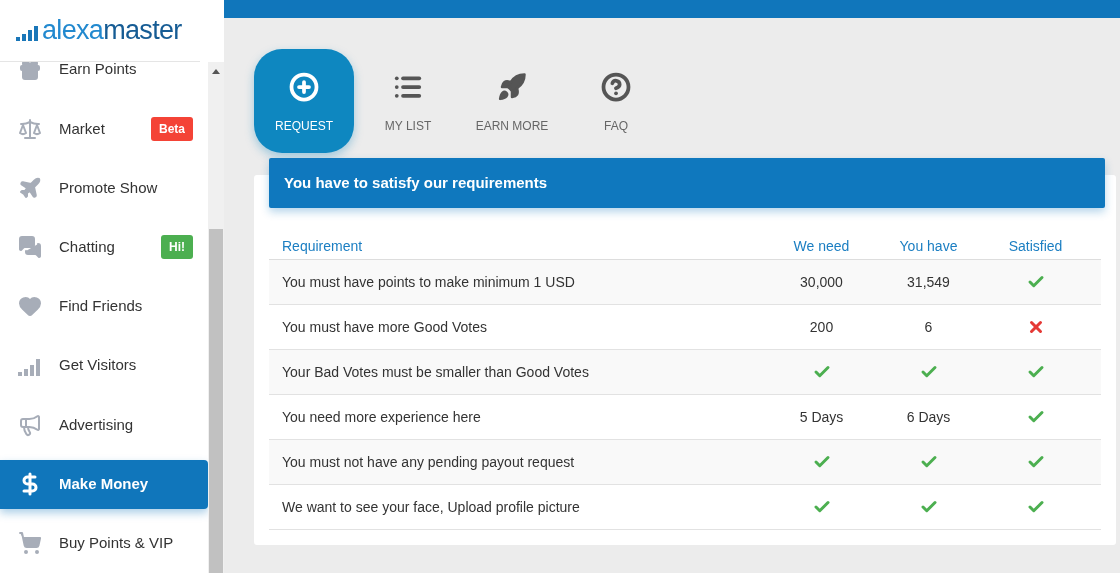 This screenshot has height=573, width=1120. Describe the element at coordinates (616, 86) in the screenshot. I see `help-icon` at that location.